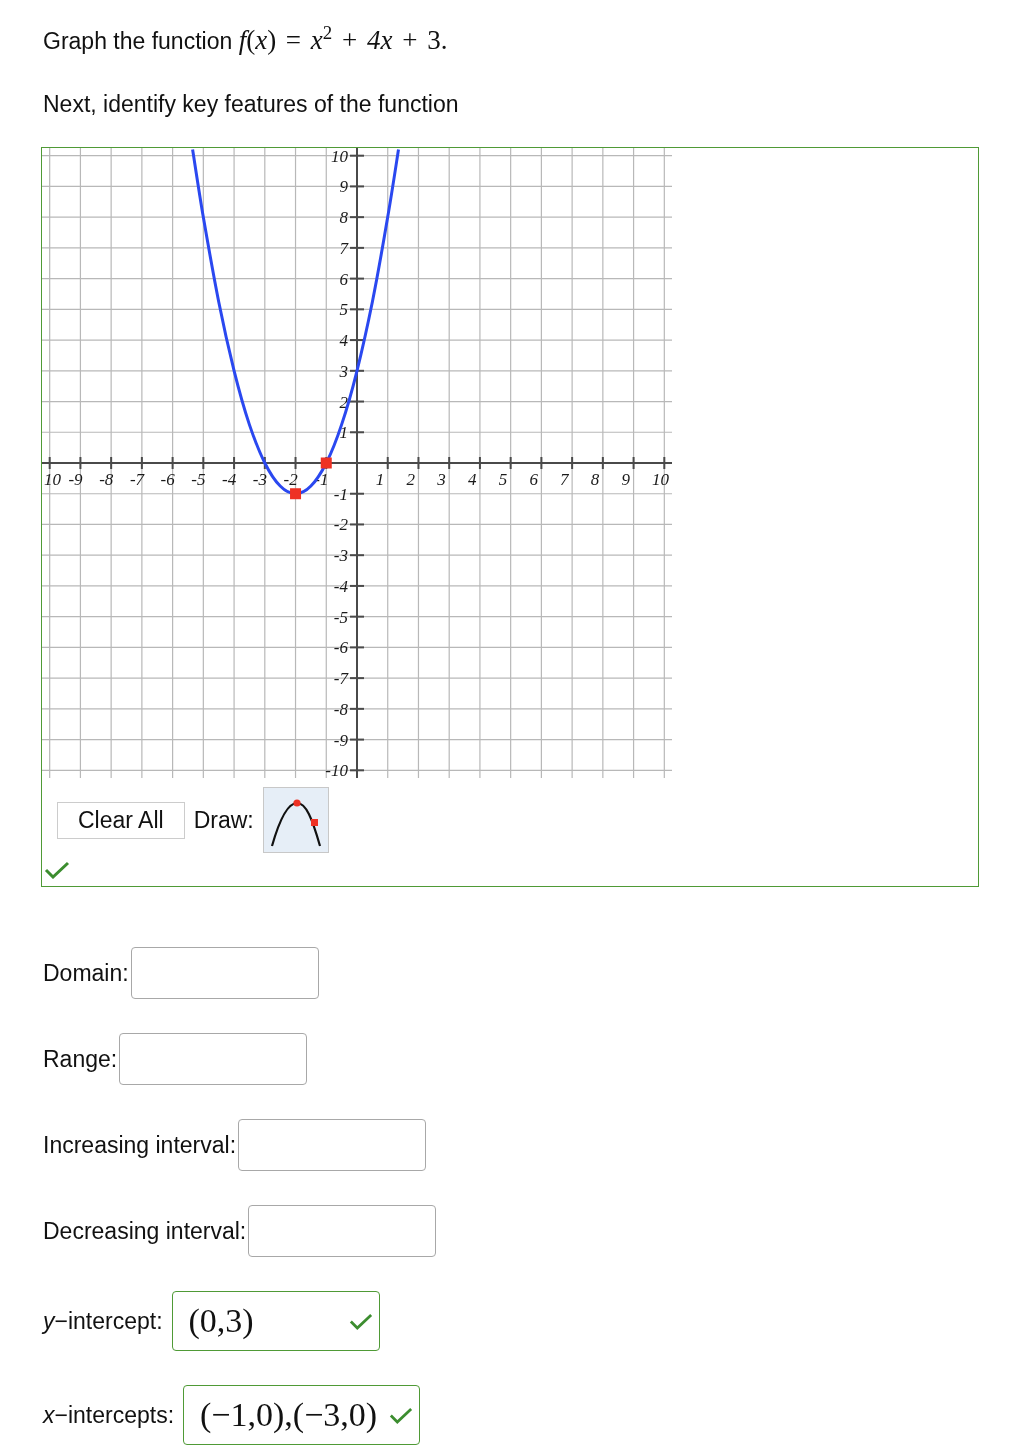  Describe the element at coordinates (80, 1059) in the screenshot. I see `field-label: Range:` at that location.